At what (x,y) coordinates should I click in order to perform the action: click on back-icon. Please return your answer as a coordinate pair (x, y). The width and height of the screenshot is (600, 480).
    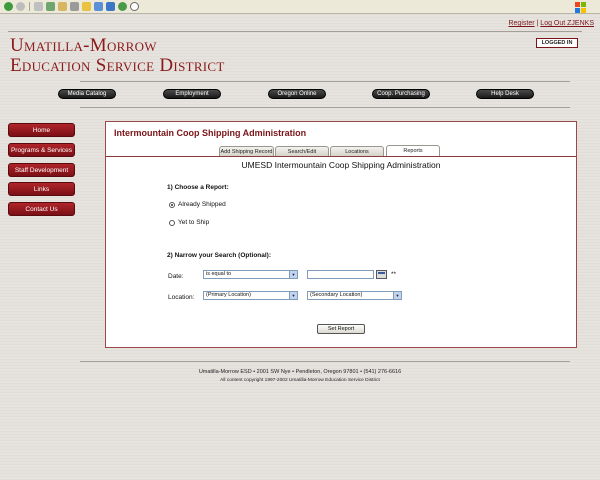
    Looking at the image, I should click on (8, 6).